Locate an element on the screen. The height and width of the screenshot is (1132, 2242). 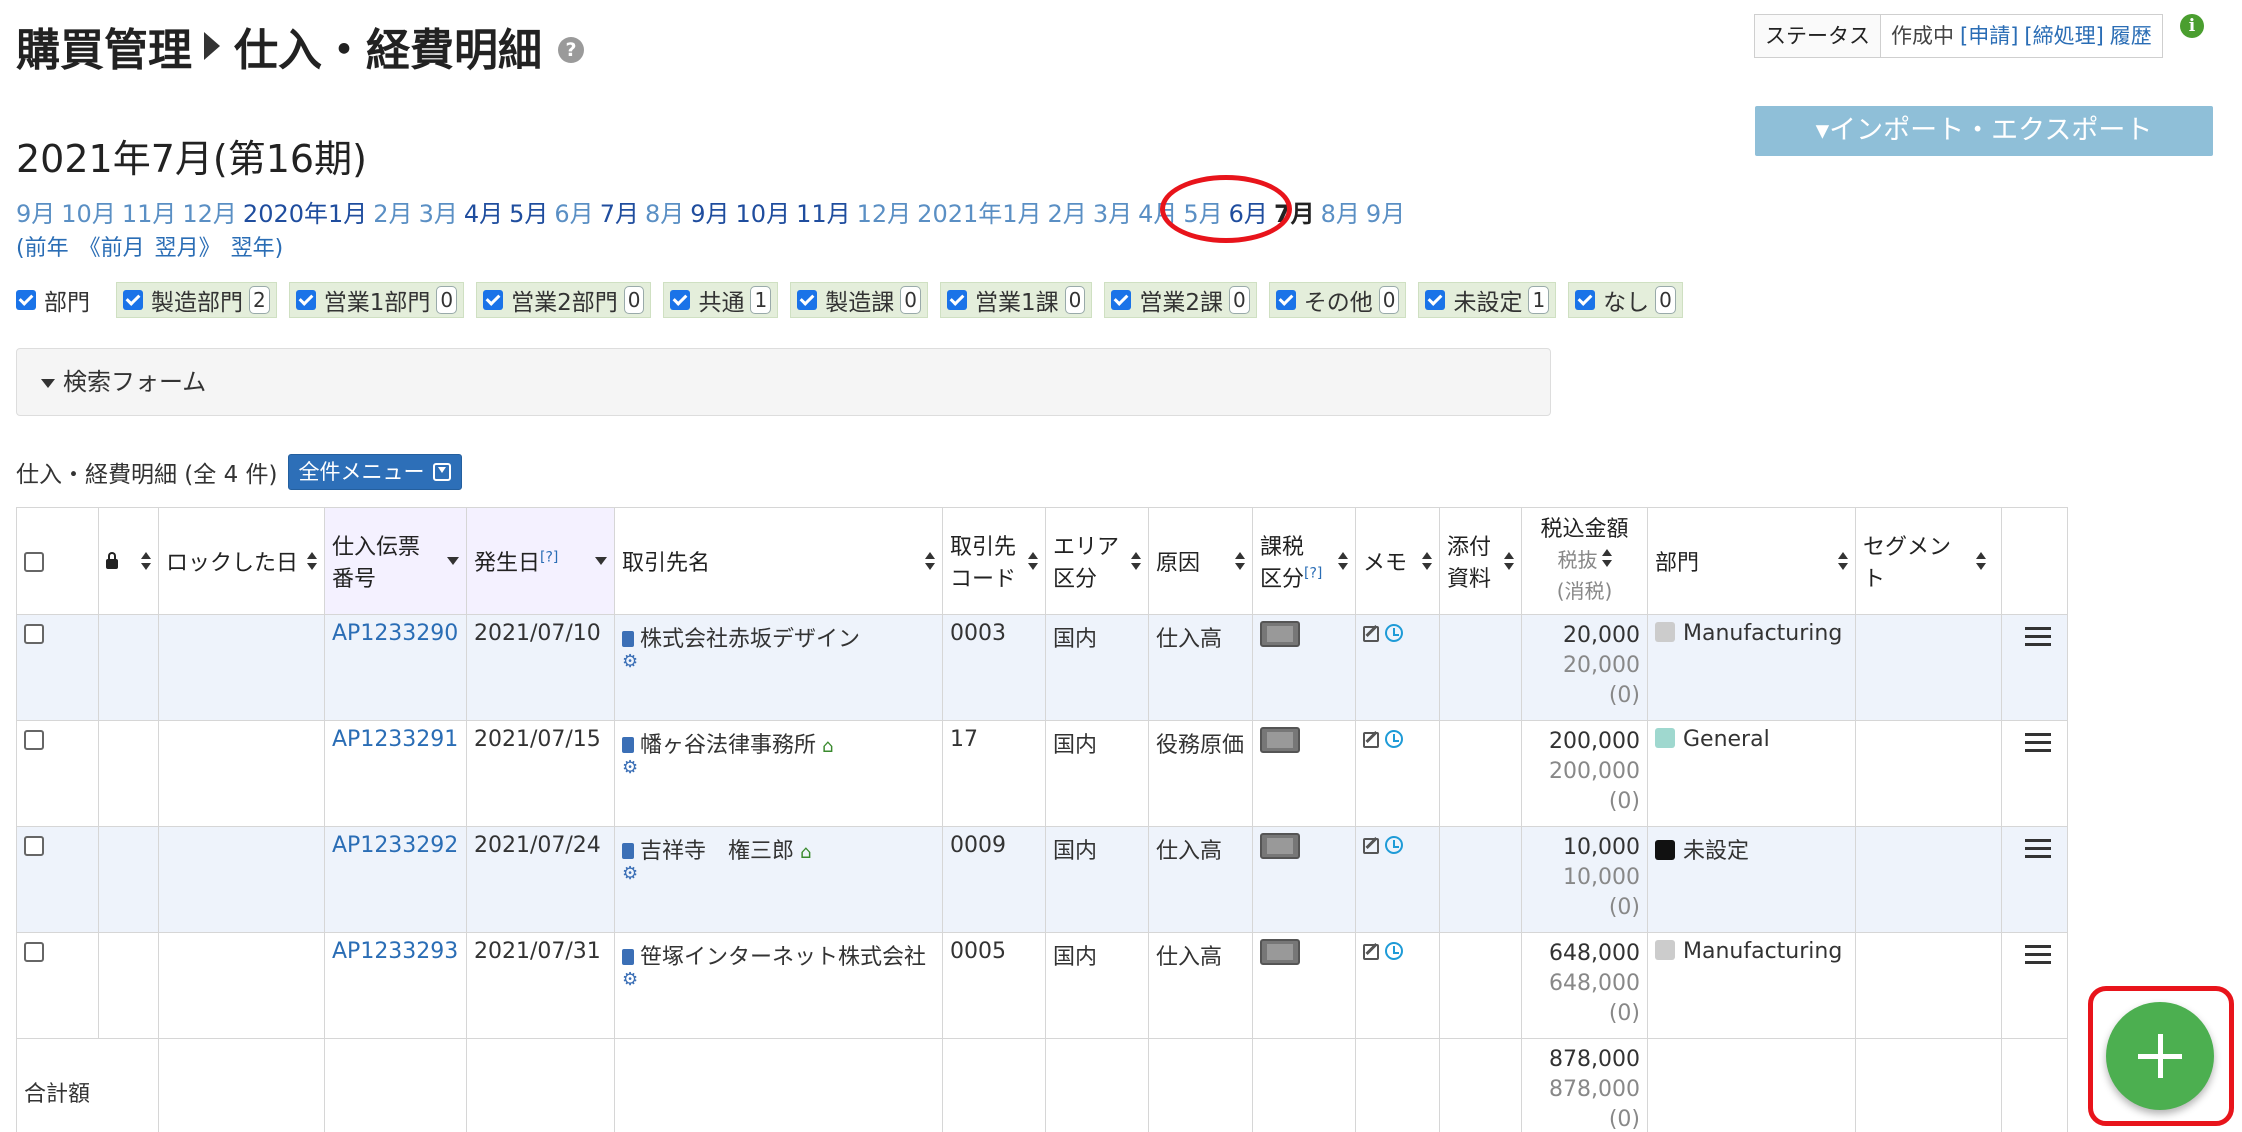
next-year-link: 翌年) is located at coordinates (257, 248).